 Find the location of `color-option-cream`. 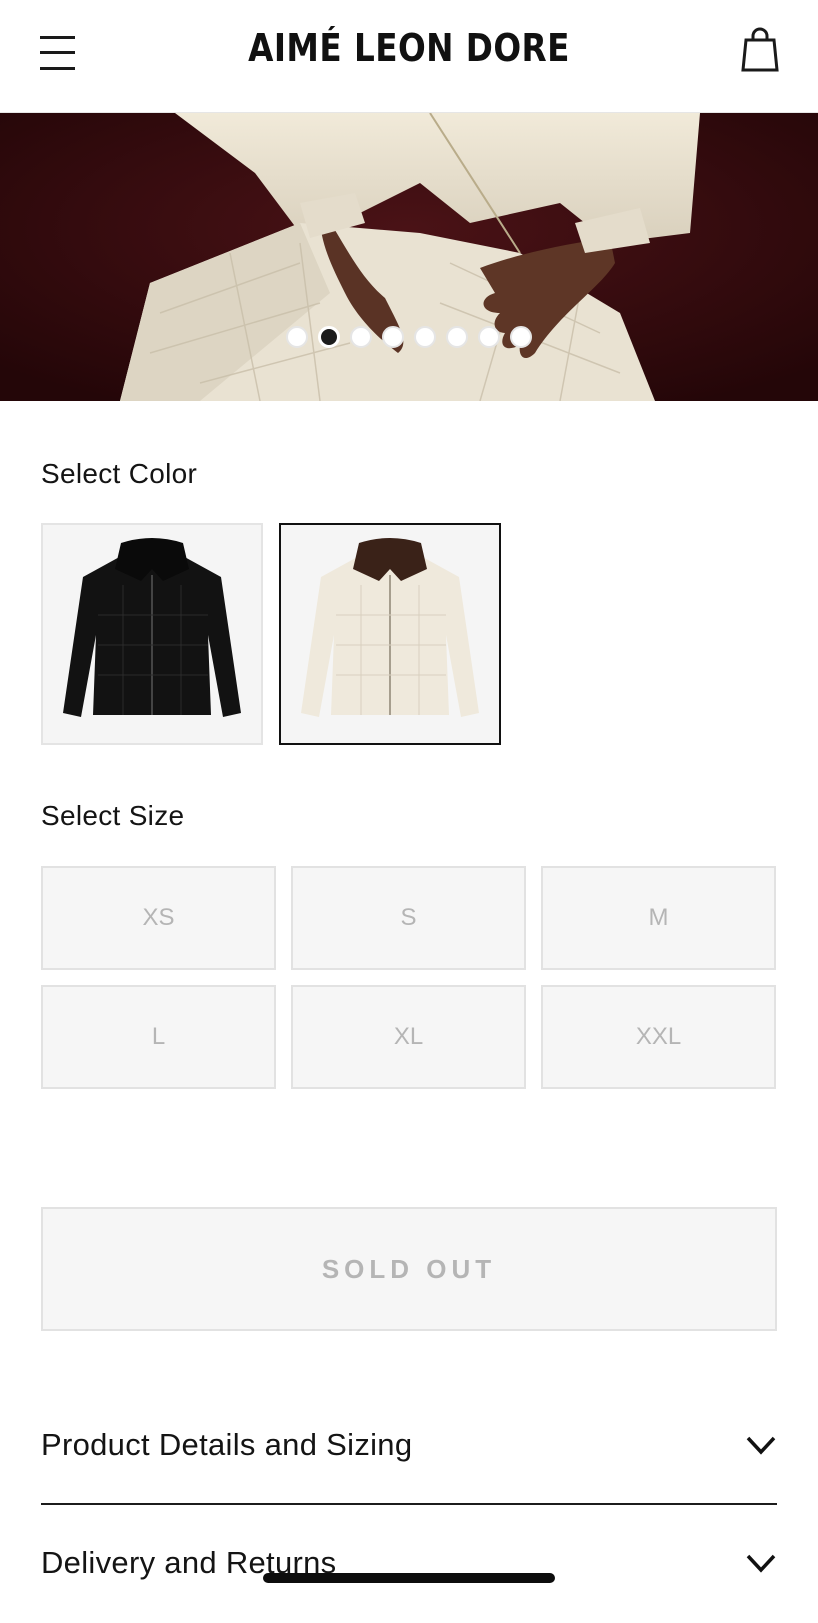

color-option-cream is located at coordinates (390, 634).